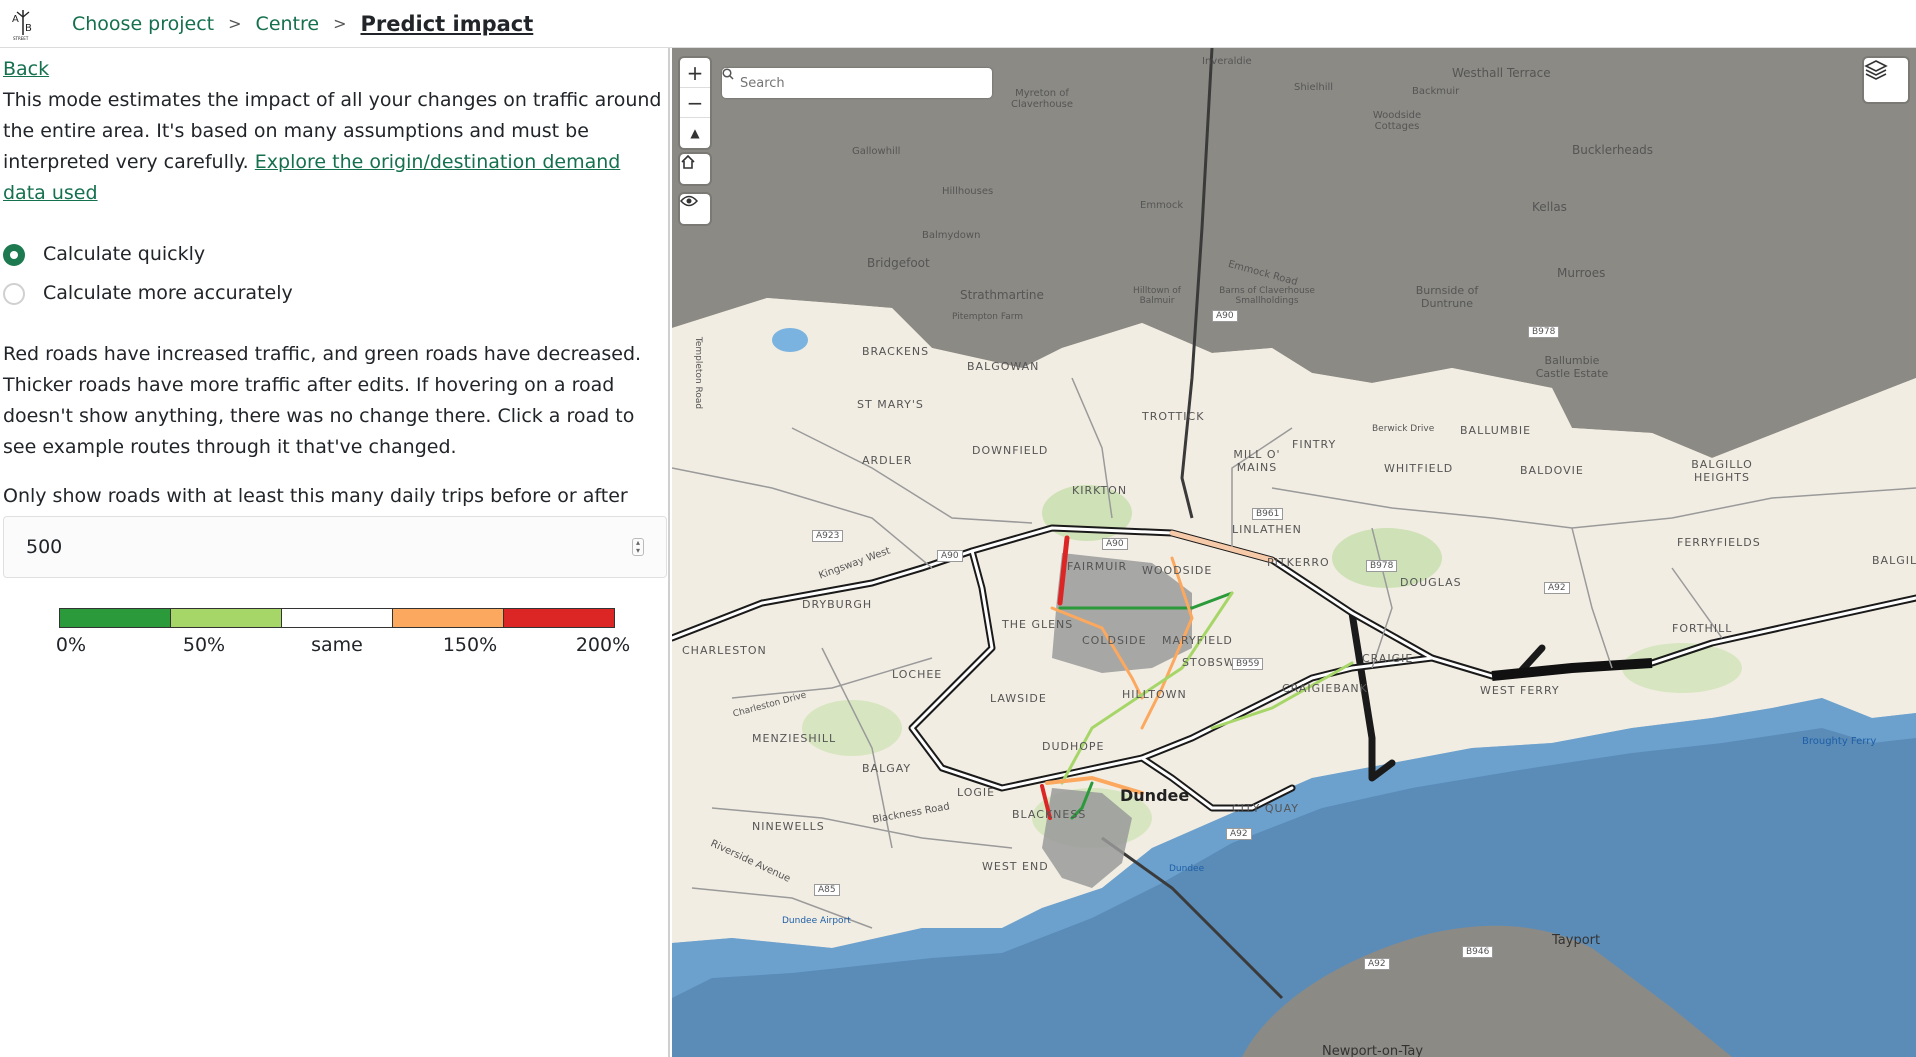  What do you see at coordinates (14, 293) in the screenshot?
I see `radio-button-unchecked` at bounding box center [14, 293].